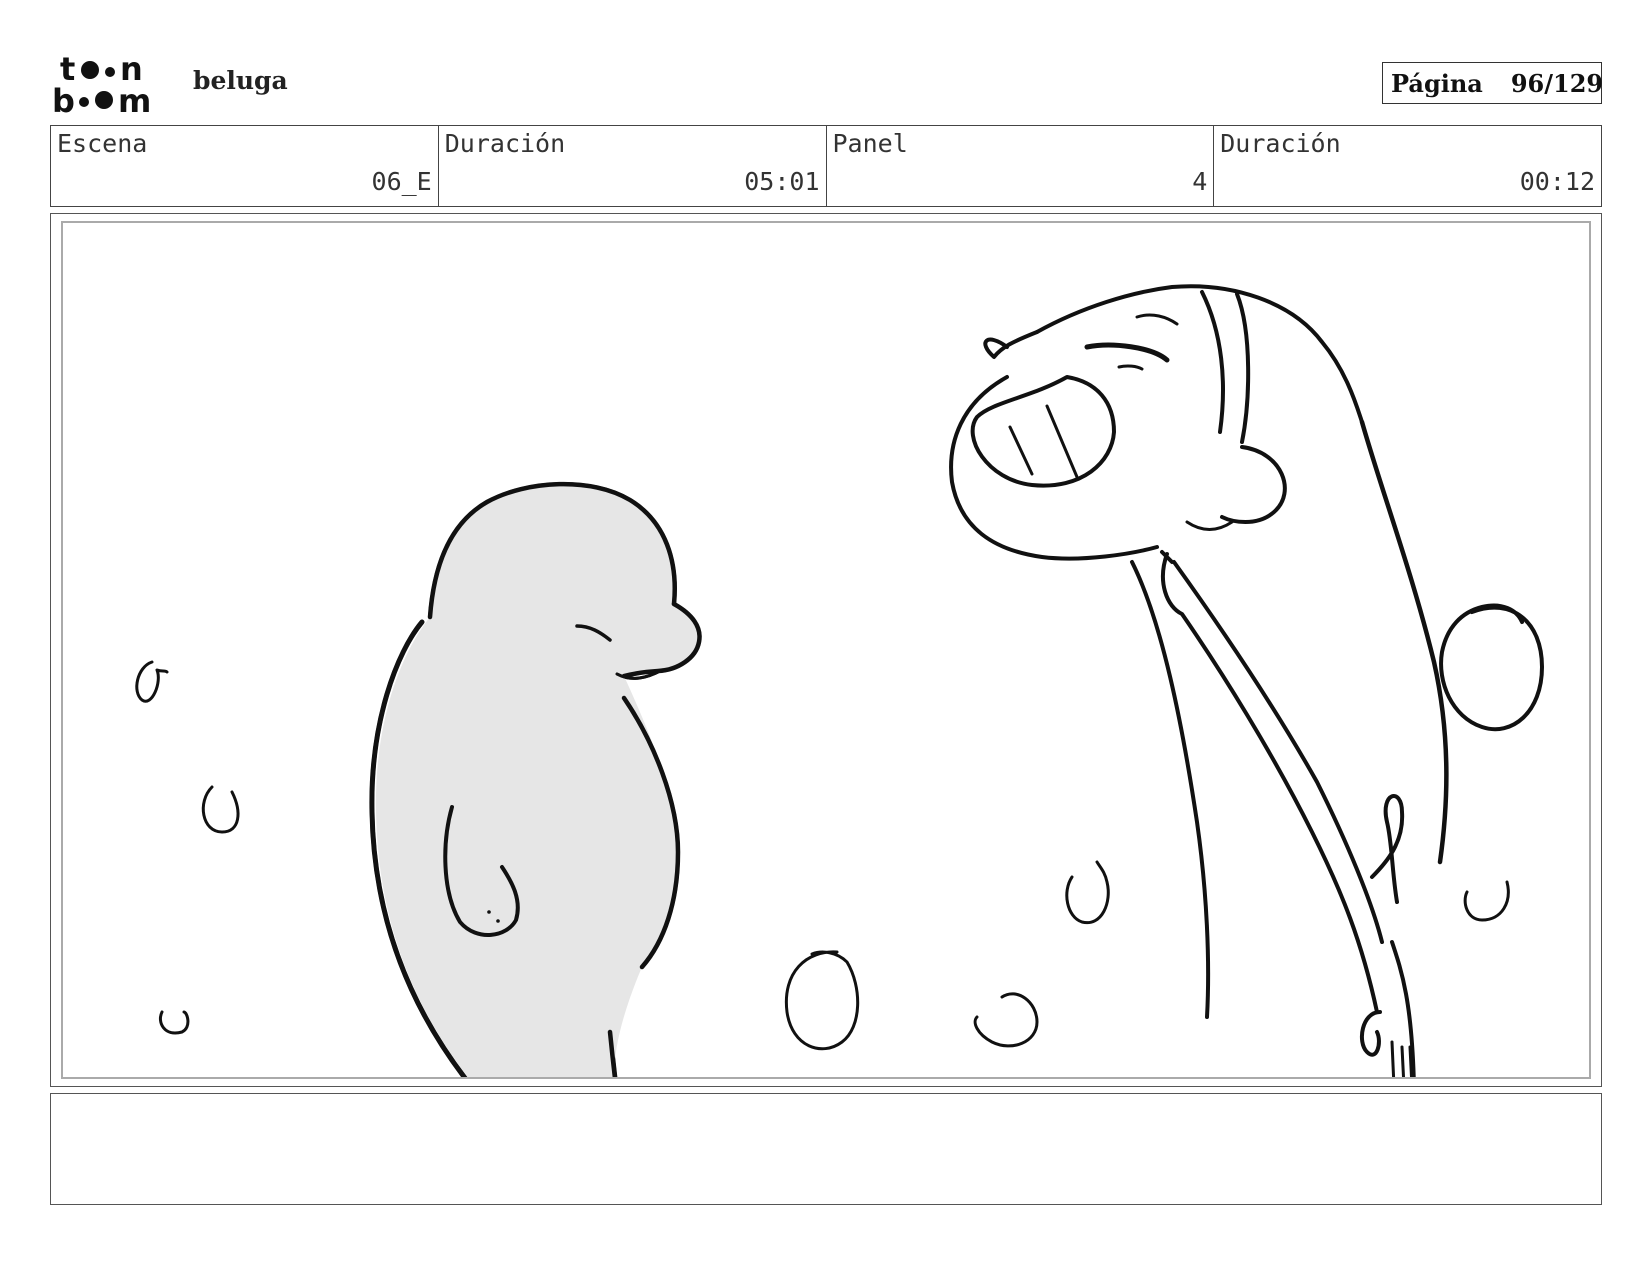 This screenshot has height=1275, width=1650. What do you see at coordinates (401, 181) in the screenshot?
I see `scene-value: 06_E` at bounding box center [401, 181].